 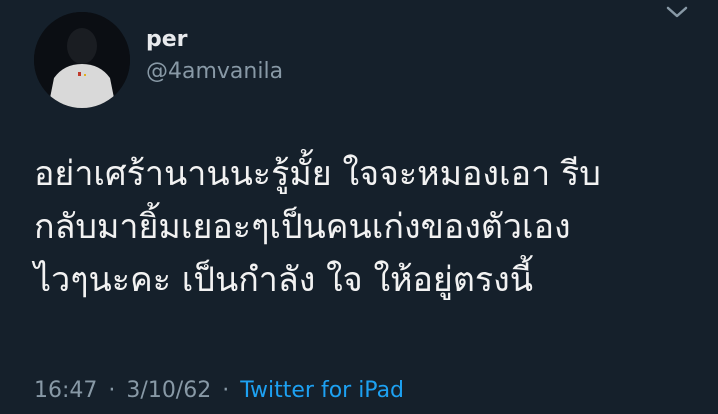 What do you see at coordinates (65, 390) in the screenshot?
I see `tweet-time: 16:47` at bounding box center [65, 390].